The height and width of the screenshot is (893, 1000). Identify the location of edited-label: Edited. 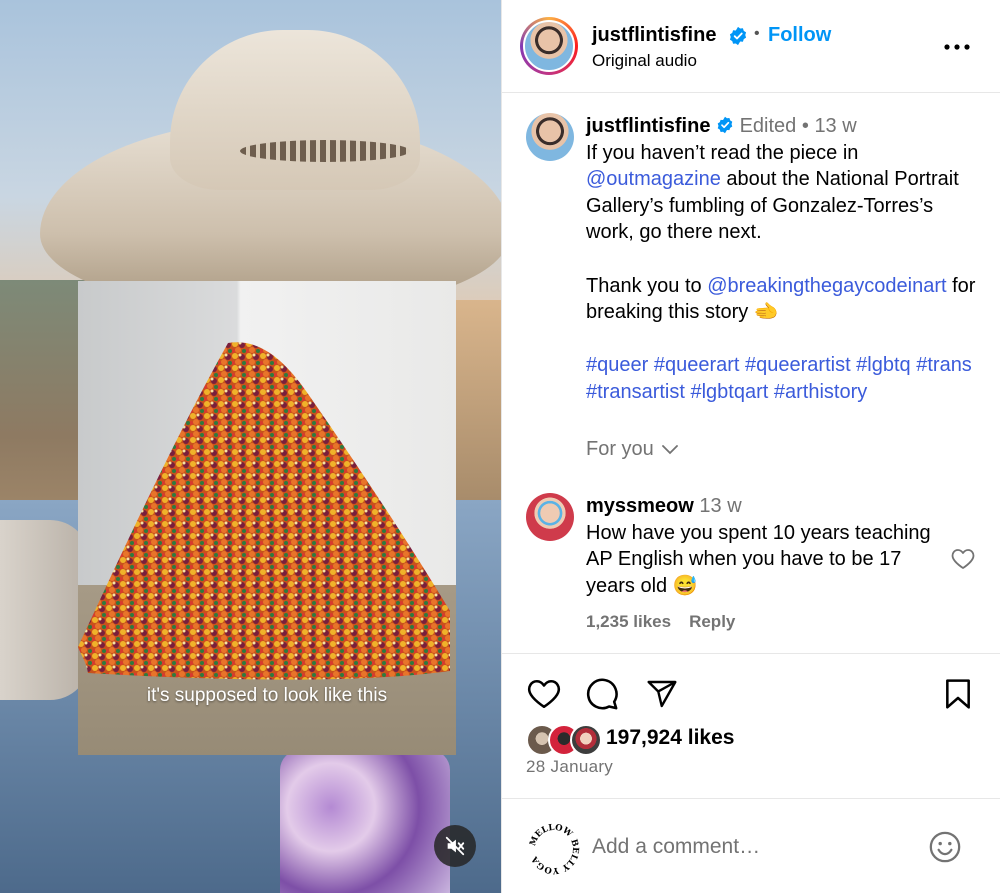
(768, 126).